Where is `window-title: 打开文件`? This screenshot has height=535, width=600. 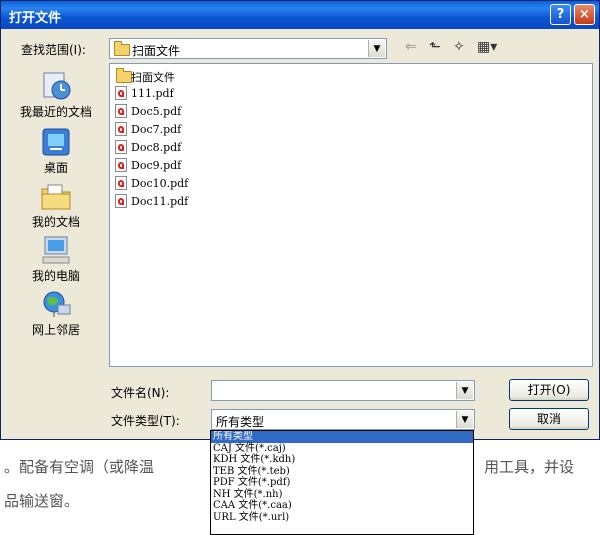
window-title: 打开文件 is located at coordinates (35, 18).